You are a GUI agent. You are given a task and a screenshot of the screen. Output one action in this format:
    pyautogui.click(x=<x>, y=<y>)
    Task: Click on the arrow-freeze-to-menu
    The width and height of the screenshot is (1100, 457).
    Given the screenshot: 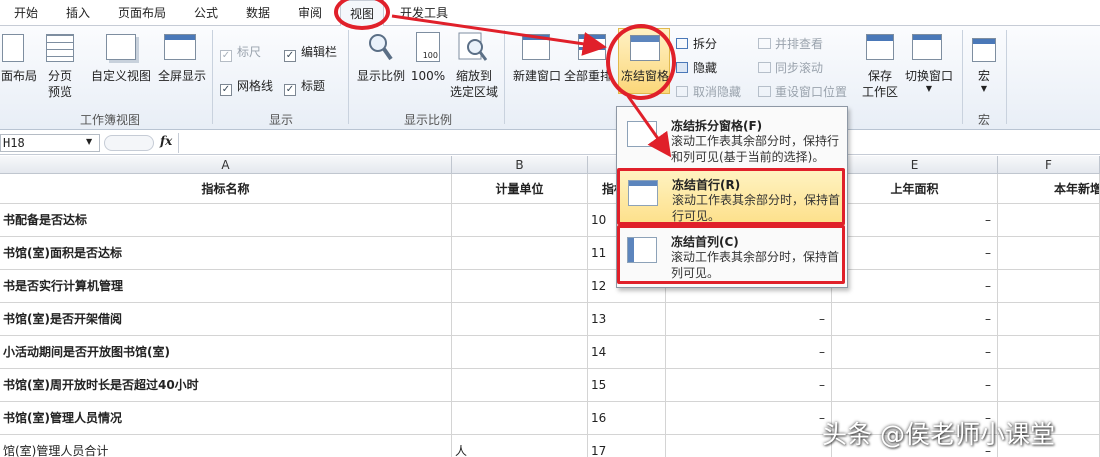 What is the action you would take?
    pyautogui.click(x=649, y=126)
    